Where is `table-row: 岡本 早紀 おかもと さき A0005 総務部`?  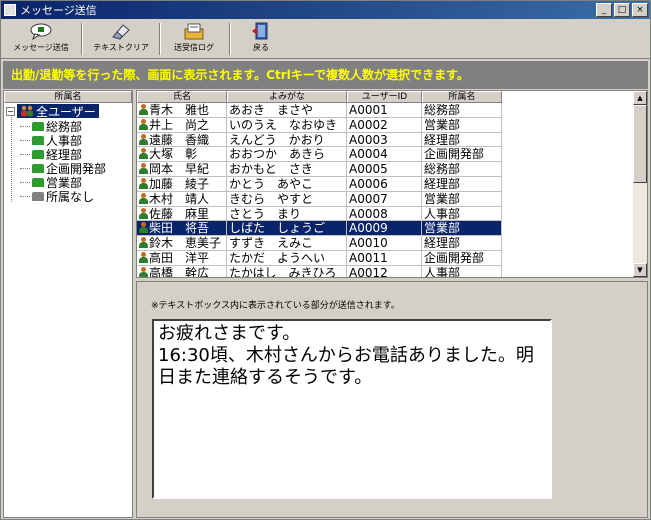 table-row: 岡本 早紀 おかもと さき A0005 総務部 is located at coordinates (319, 169).